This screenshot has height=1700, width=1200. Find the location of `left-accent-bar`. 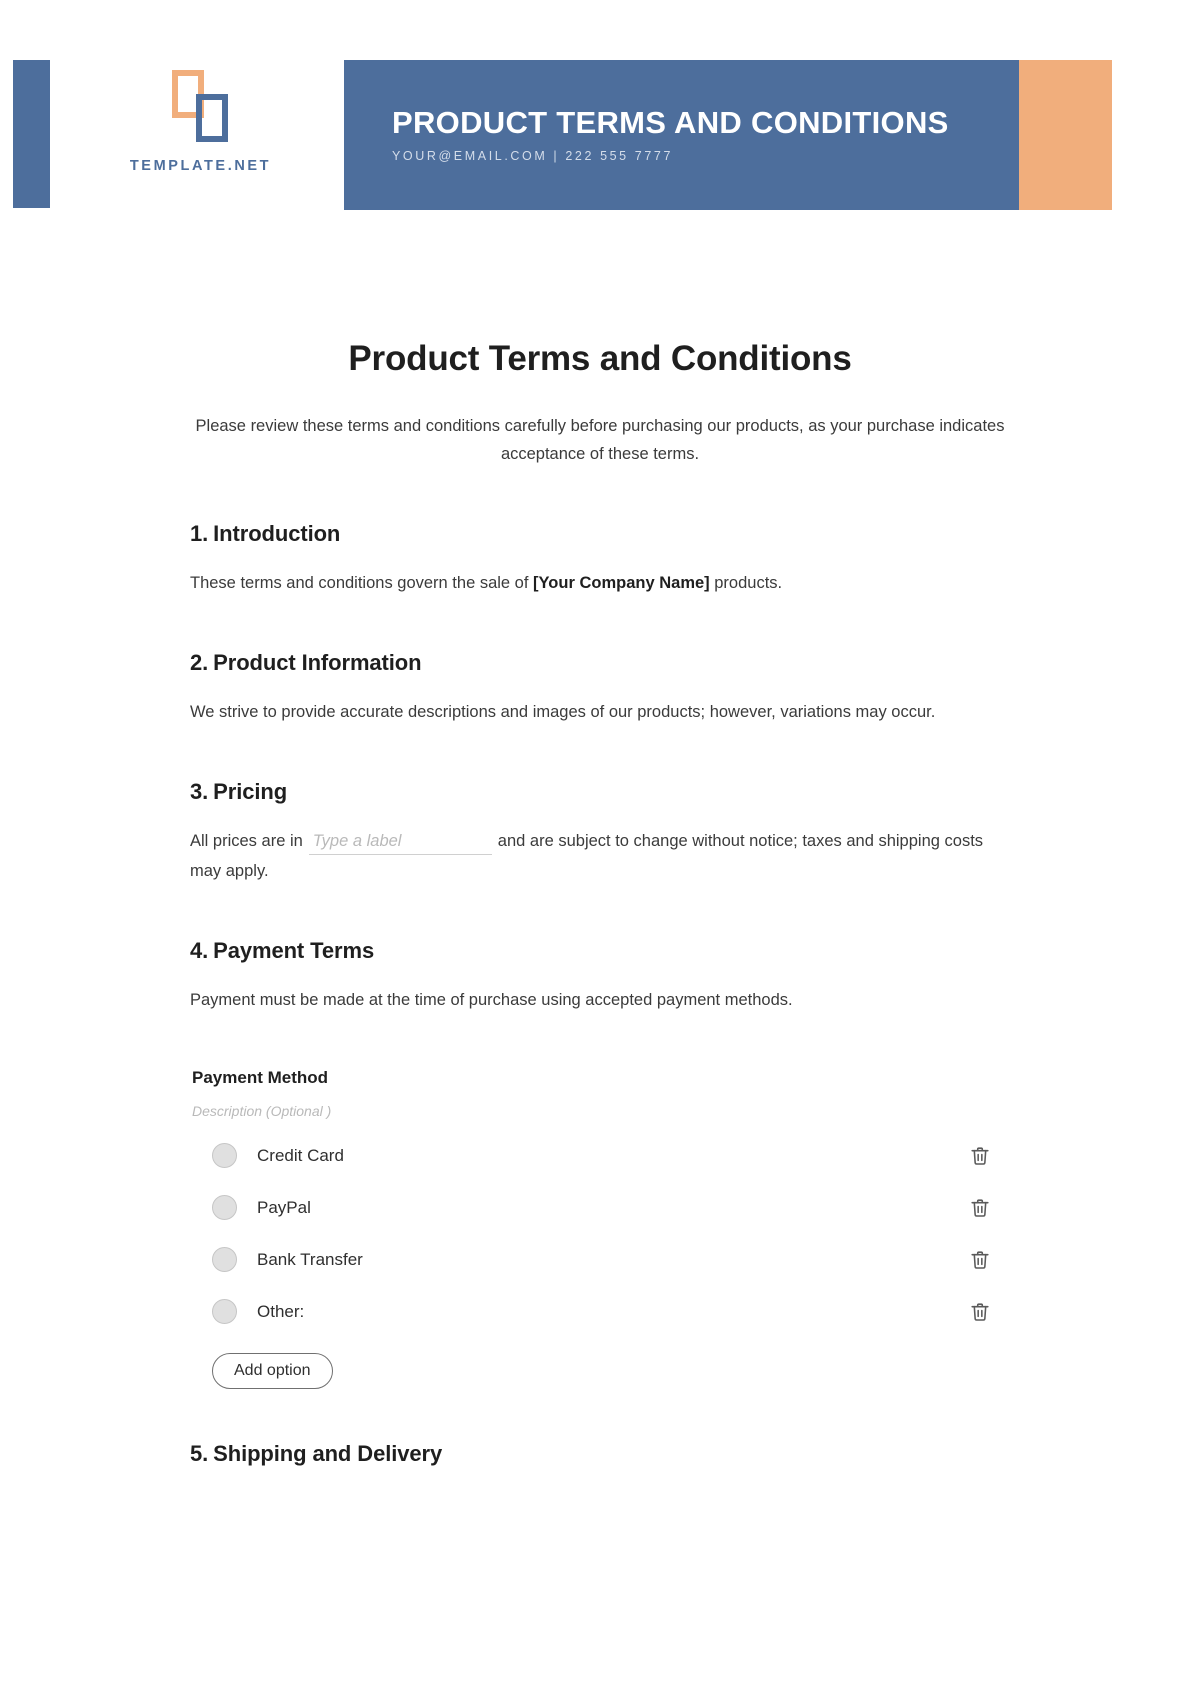

left-accent-bar is located at coordinates (31, 134).